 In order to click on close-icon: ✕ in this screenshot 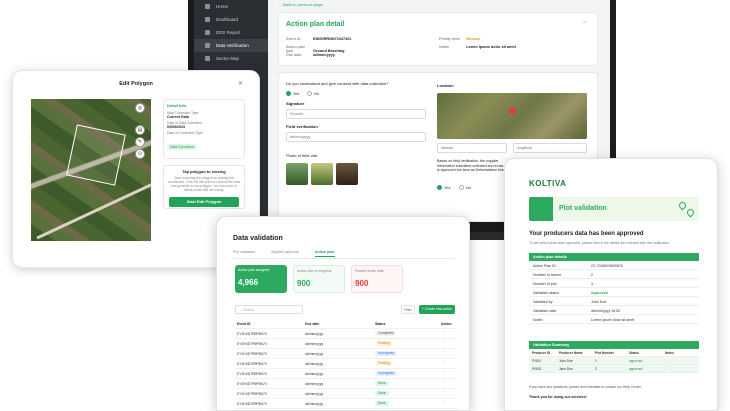, I will do `click(240, 83)`.